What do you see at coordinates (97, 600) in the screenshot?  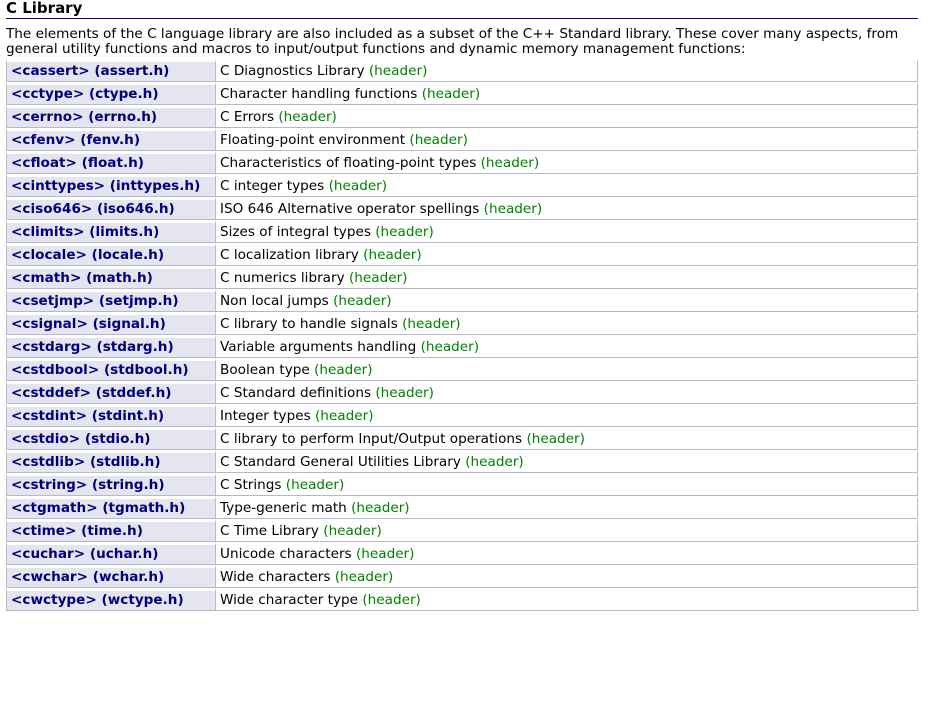 I see `header-link: <cwctype> (wctype.h)` at bounding box center [97, 600].